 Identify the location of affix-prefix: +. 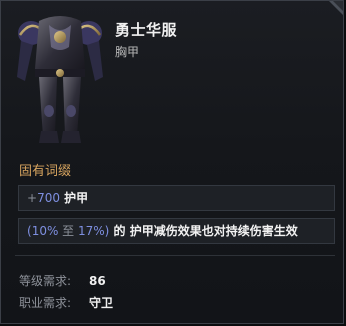
(32, 198).